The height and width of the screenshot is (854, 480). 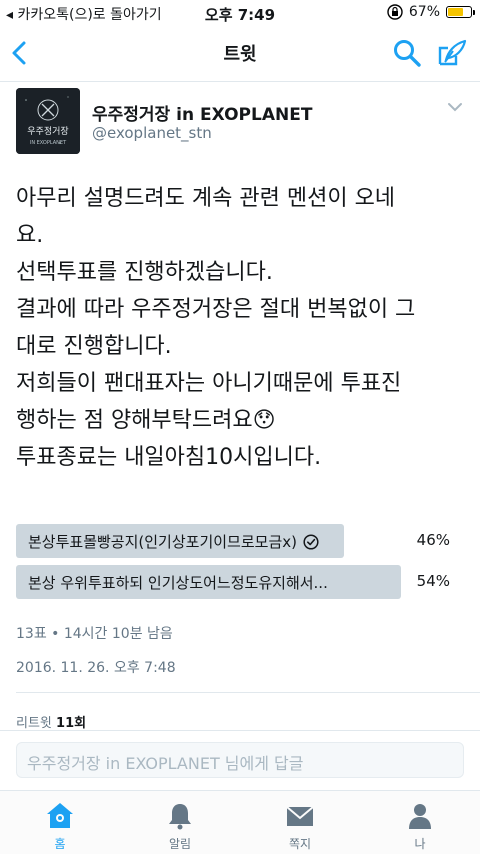 What do you see at coordinates (180, 817) in the screenshot?
I see `bell-icon` at bounding box center [180, 817].